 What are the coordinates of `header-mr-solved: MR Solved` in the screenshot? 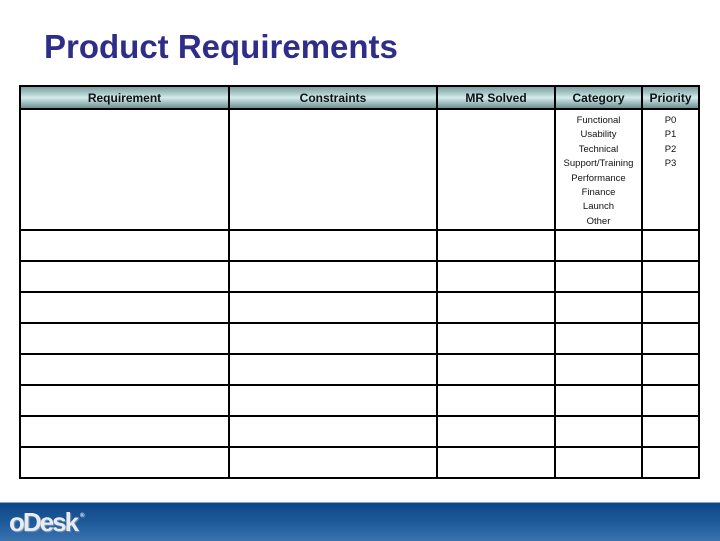 It's located at (496, 97).